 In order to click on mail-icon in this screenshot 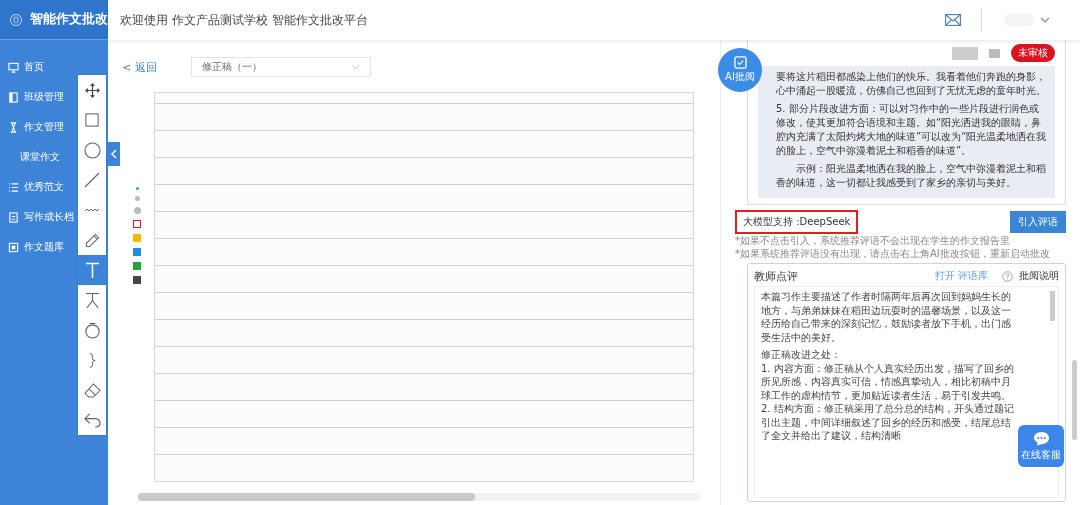, I will do `click(953, 20)`.